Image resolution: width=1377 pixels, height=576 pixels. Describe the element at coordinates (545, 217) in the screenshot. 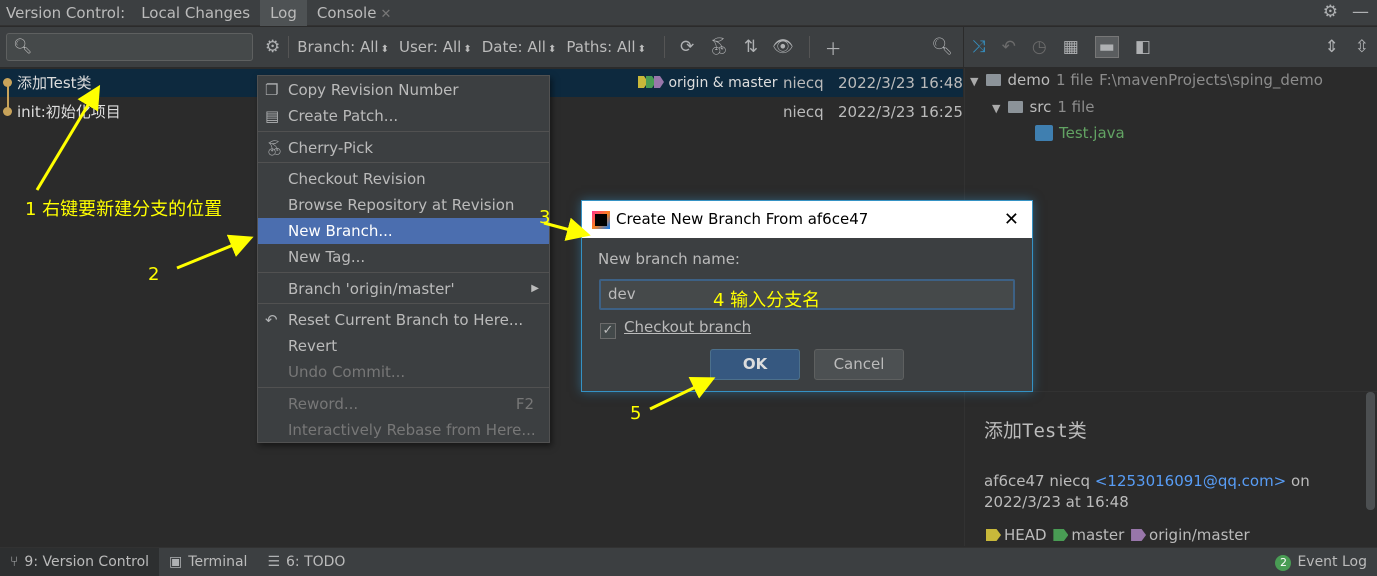

I see `annotation-3: 3` at that location.